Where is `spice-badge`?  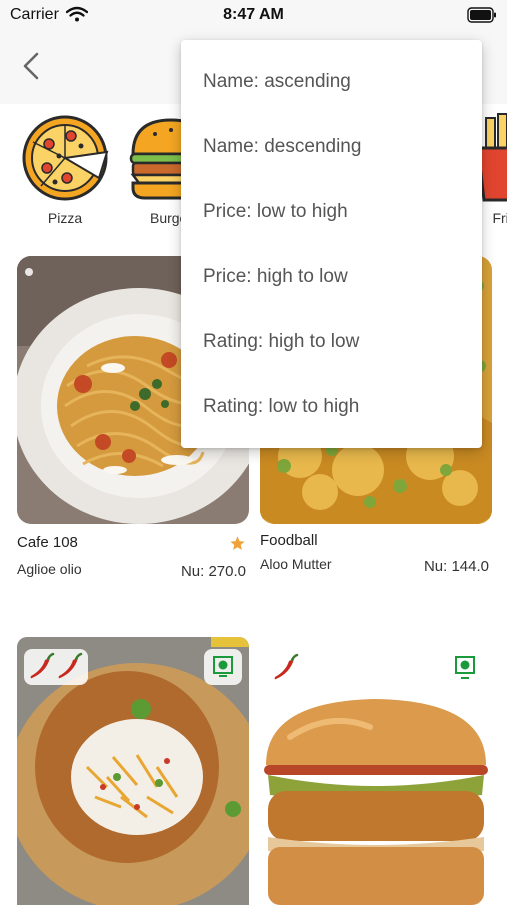
spice-badge is located at coordinates (56, 667).